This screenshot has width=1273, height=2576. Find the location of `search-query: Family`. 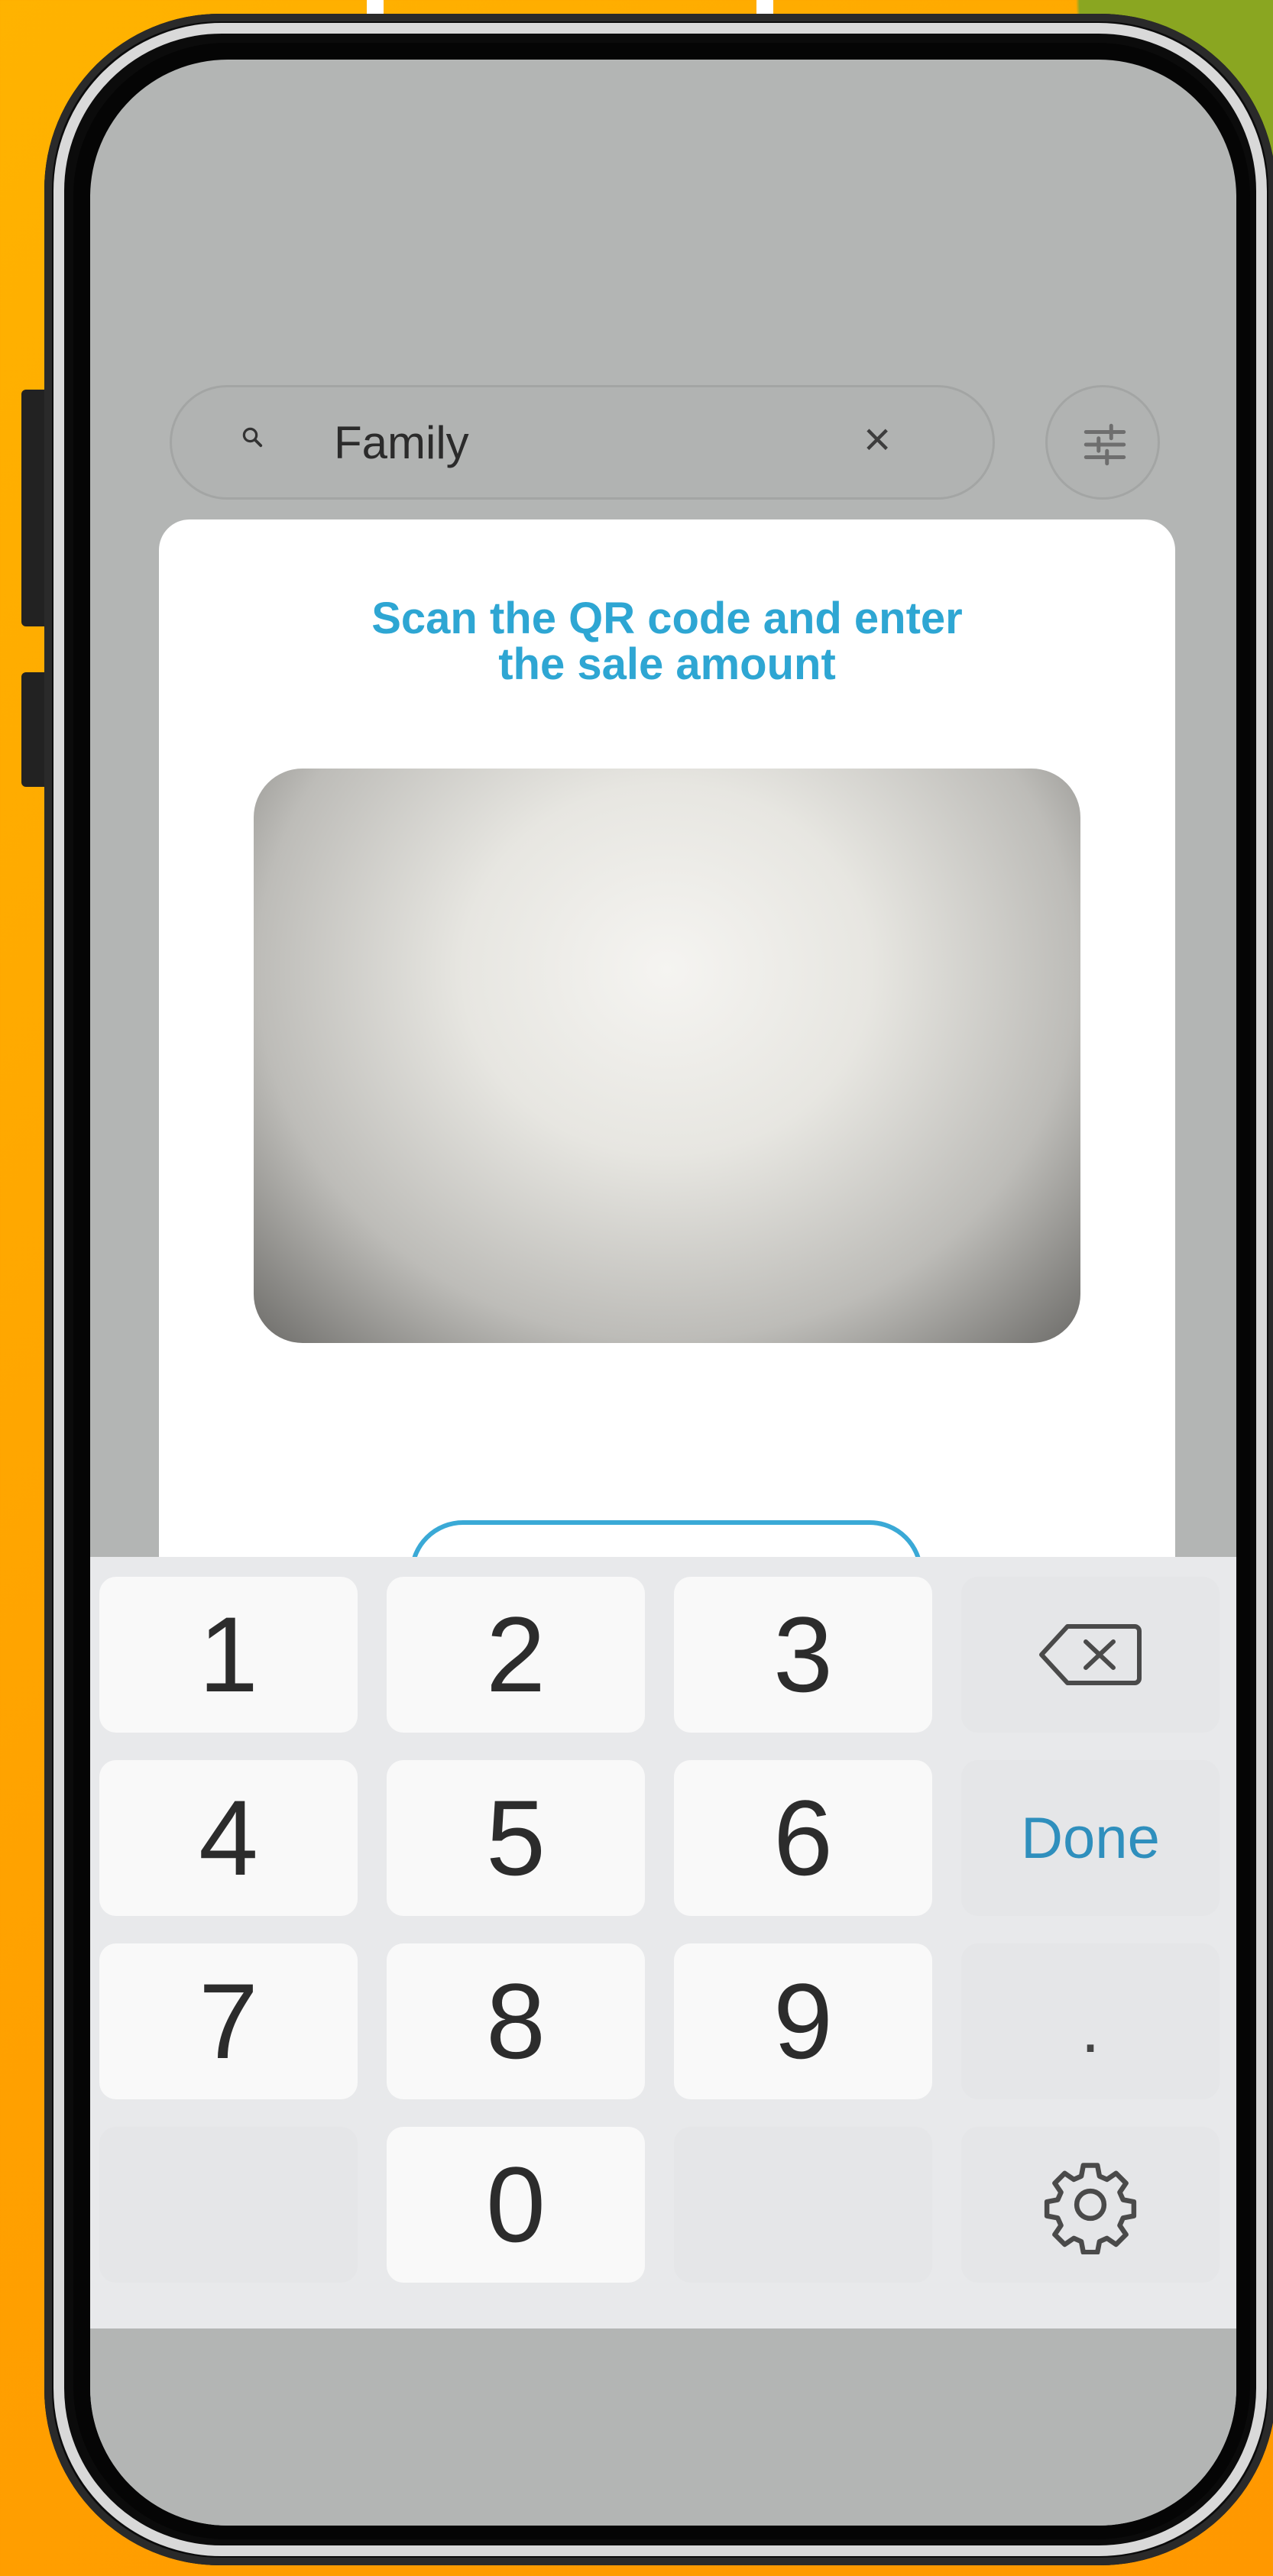

search-query: Family is located at coordinates (402, 442).